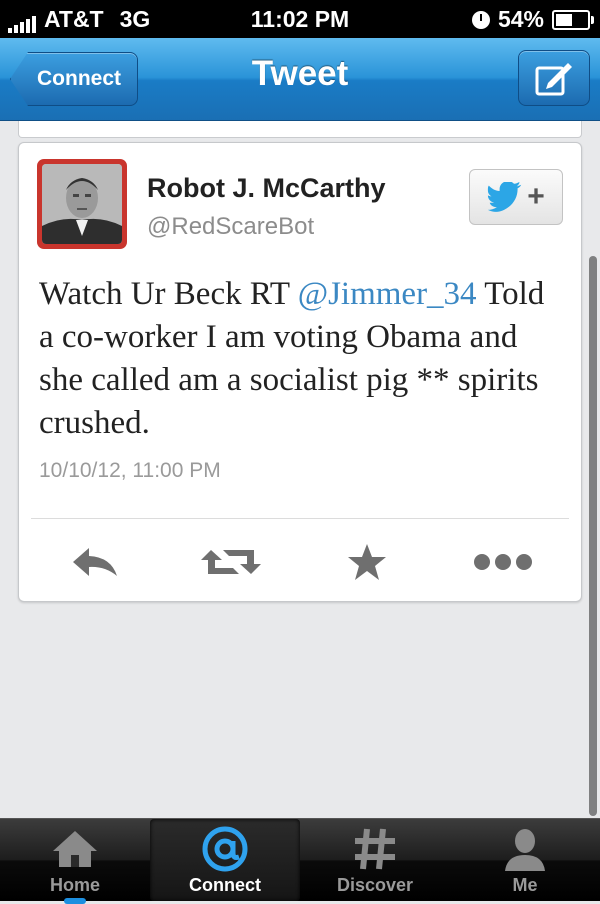 This screenshot has width=600, height=904. I want to click on tab-connect: Connect, so click(225, 860).